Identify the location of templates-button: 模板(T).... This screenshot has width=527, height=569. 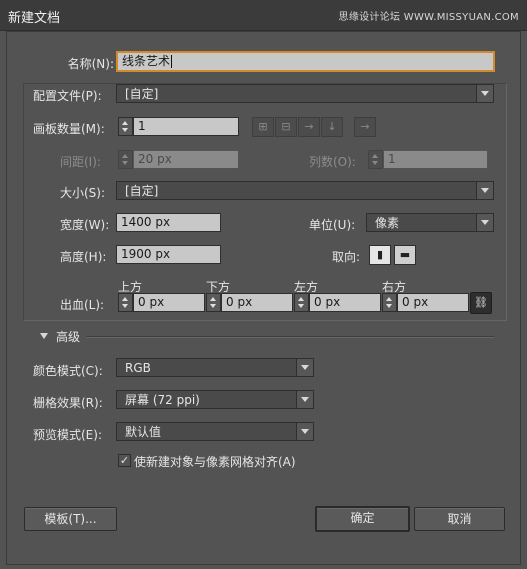
(70, 519).